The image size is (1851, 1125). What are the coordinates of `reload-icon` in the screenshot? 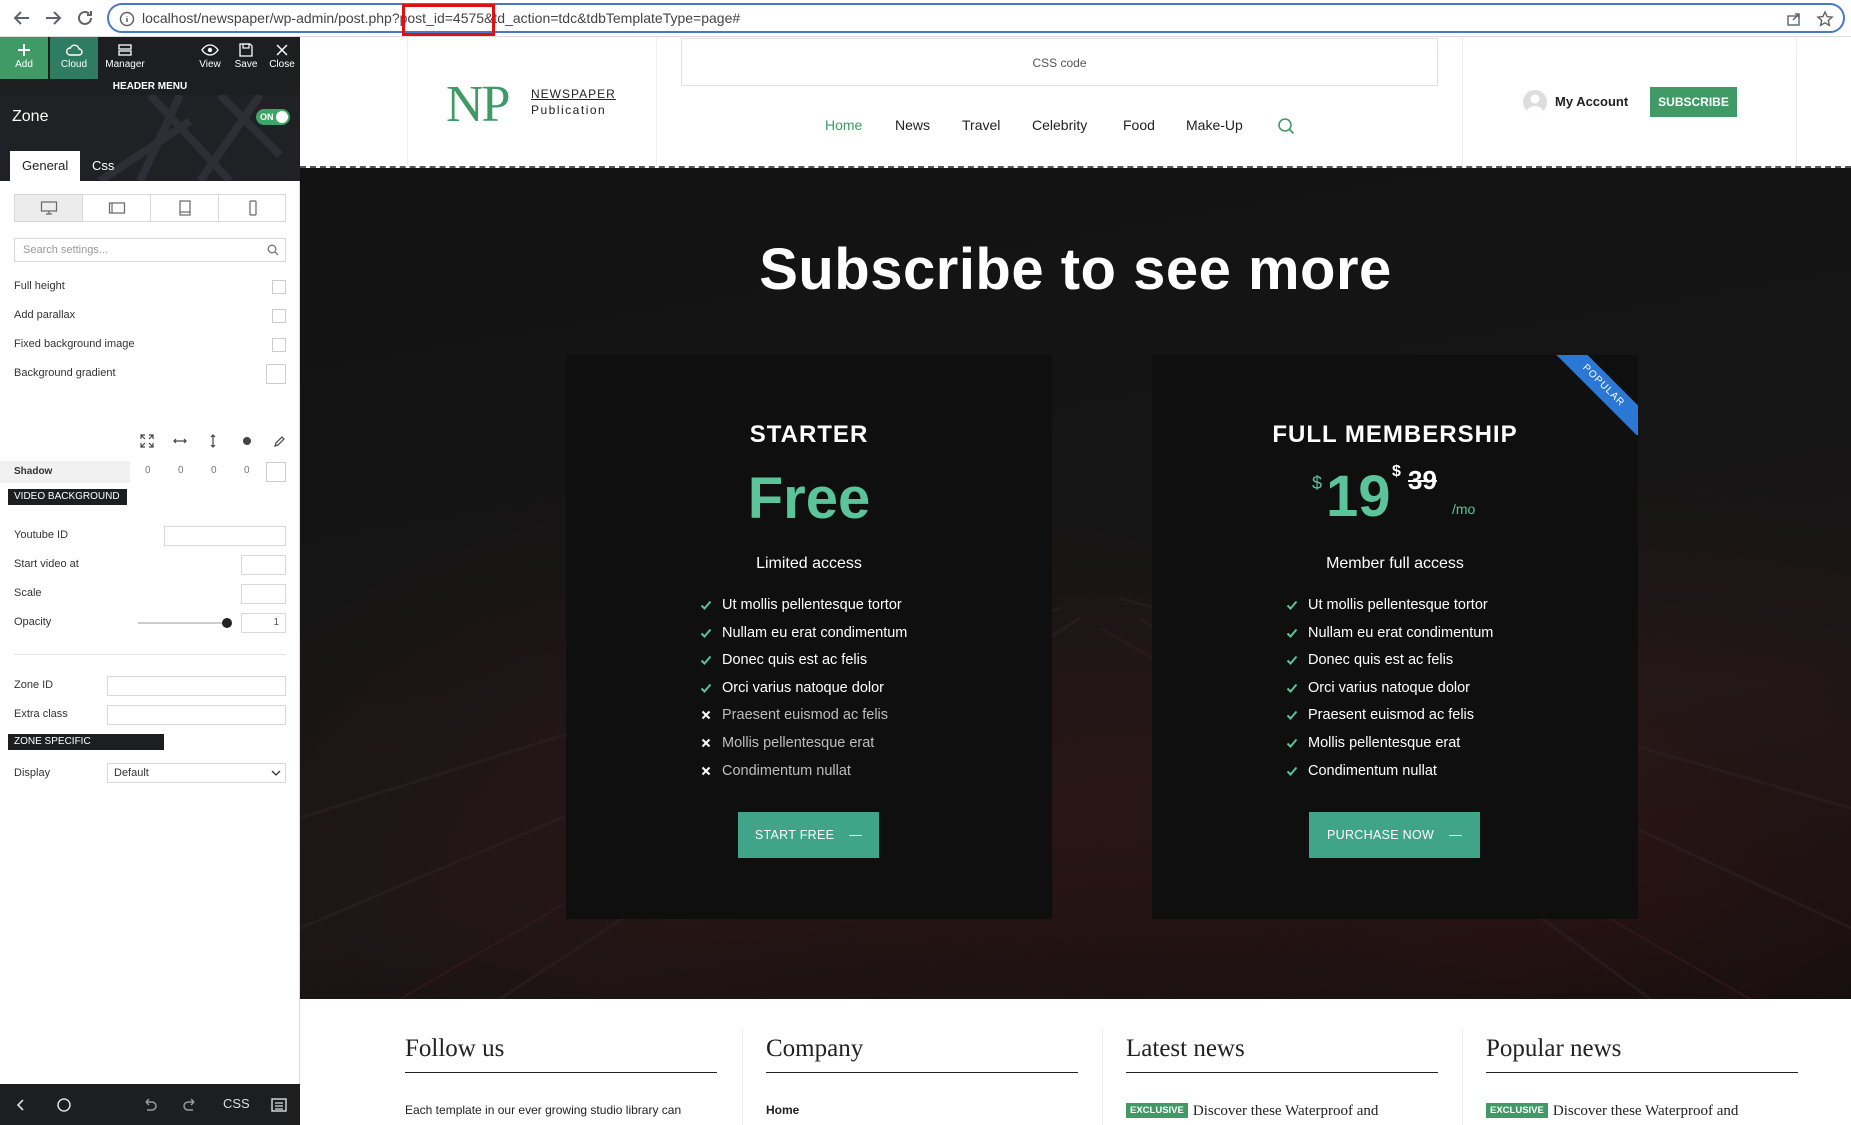 It's located at (85, 18).